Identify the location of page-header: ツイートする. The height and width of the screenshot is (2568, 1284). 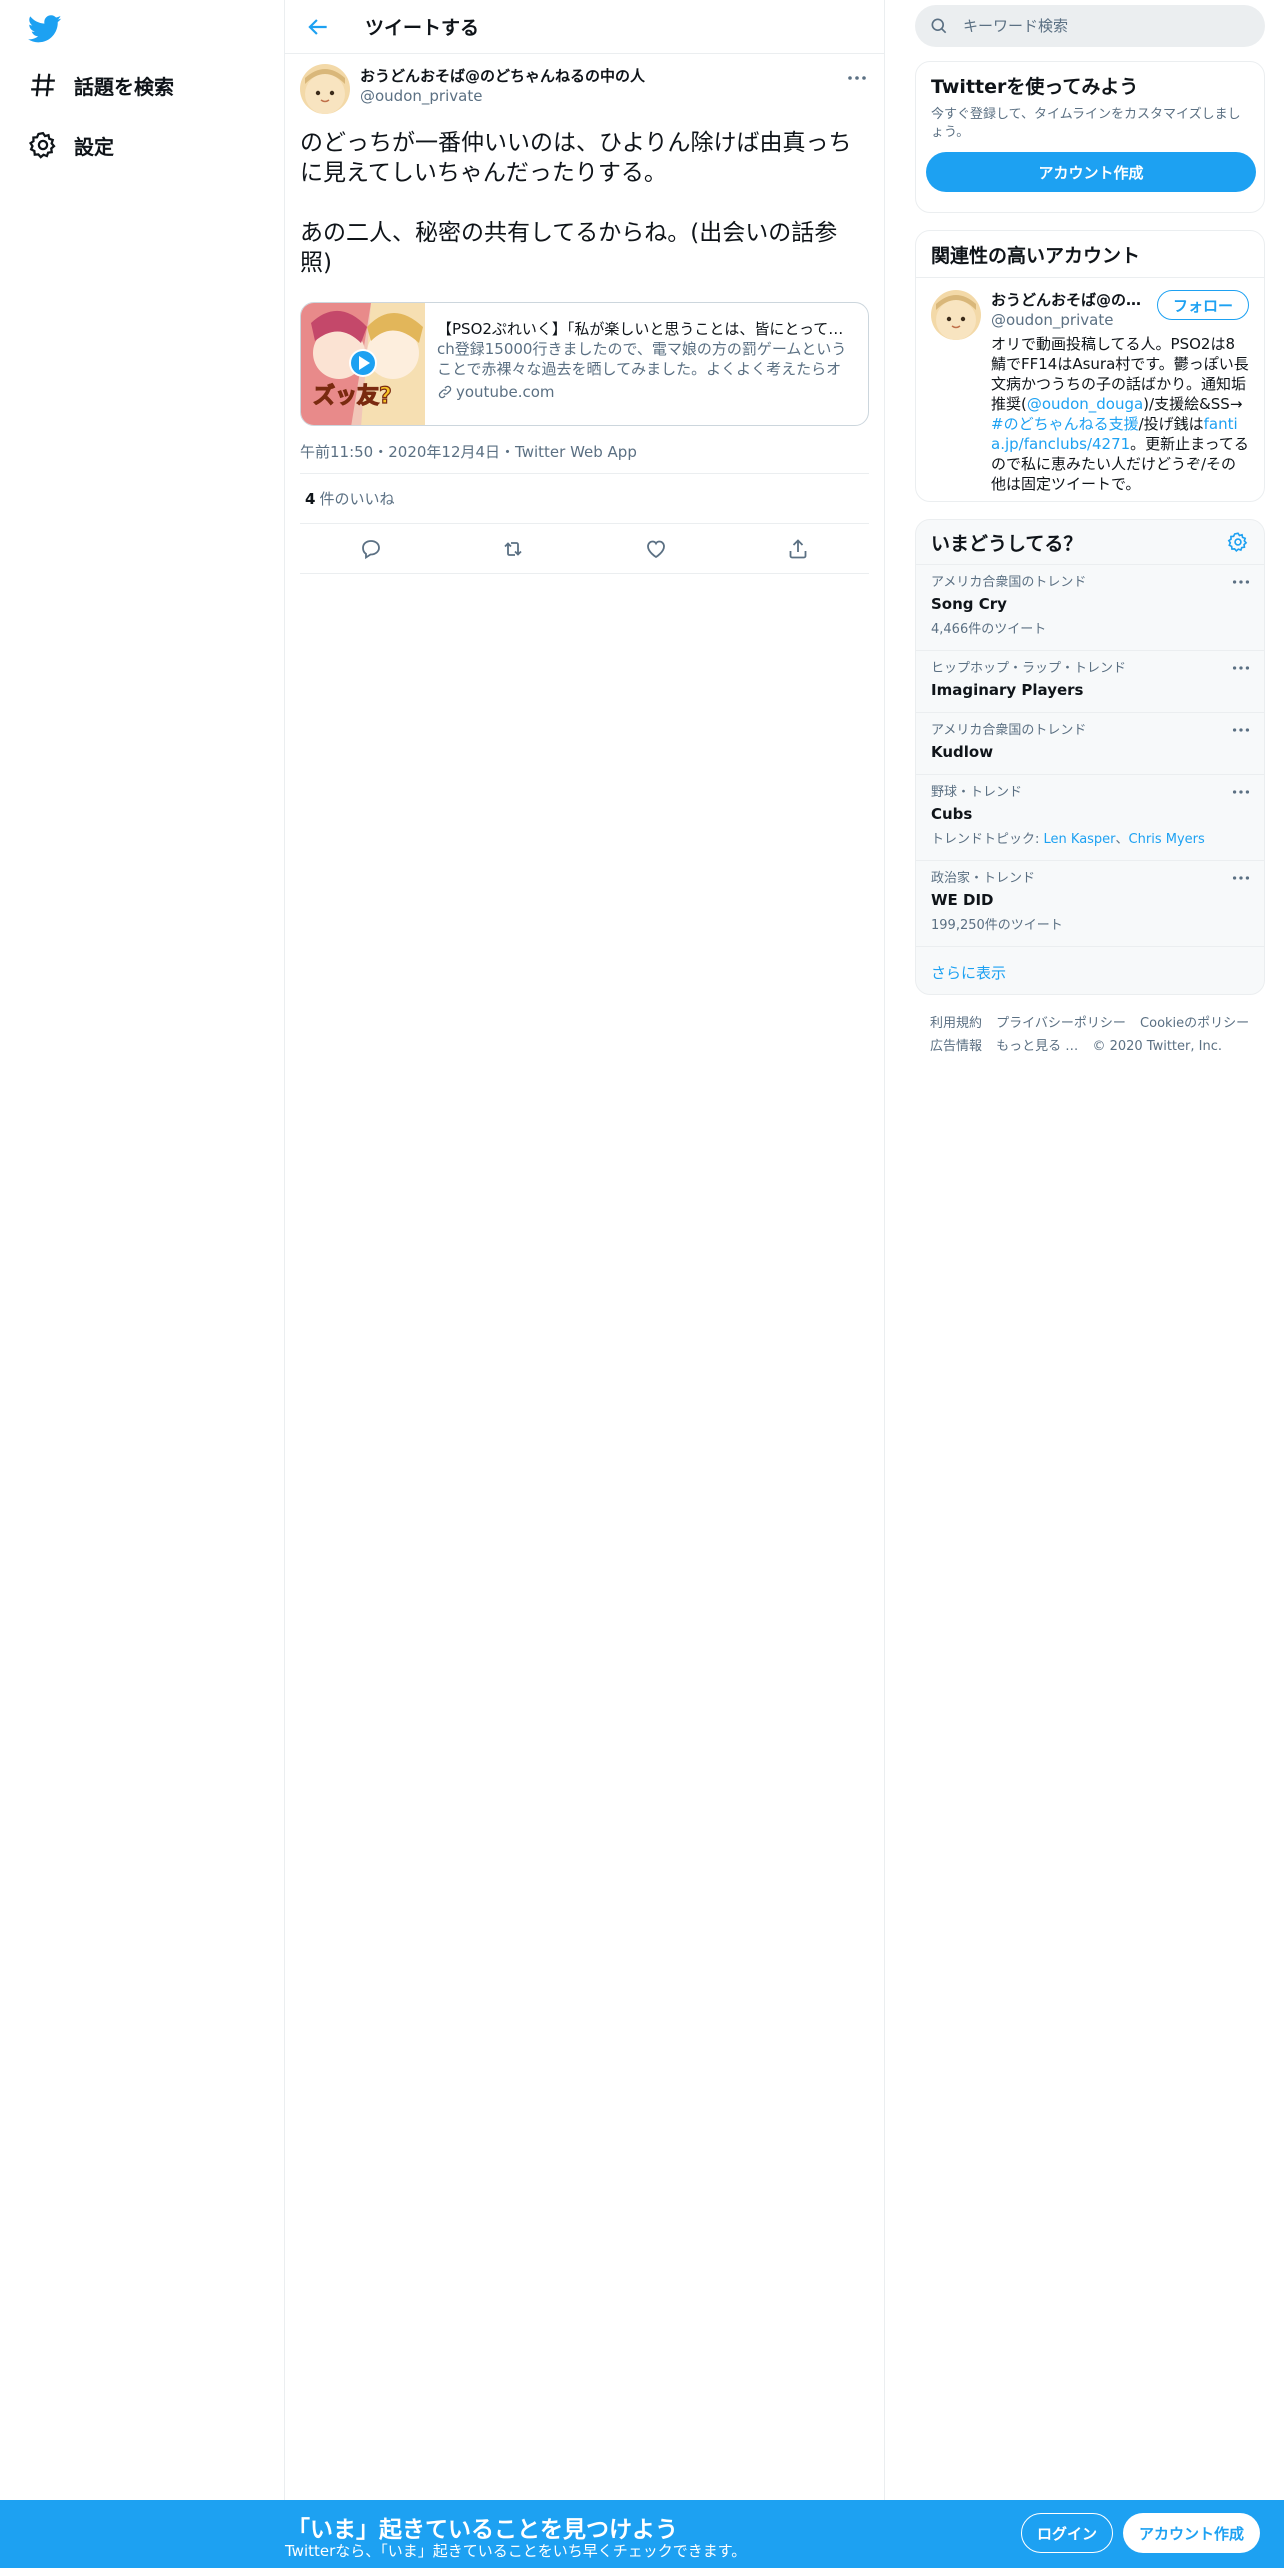
(584, 27).